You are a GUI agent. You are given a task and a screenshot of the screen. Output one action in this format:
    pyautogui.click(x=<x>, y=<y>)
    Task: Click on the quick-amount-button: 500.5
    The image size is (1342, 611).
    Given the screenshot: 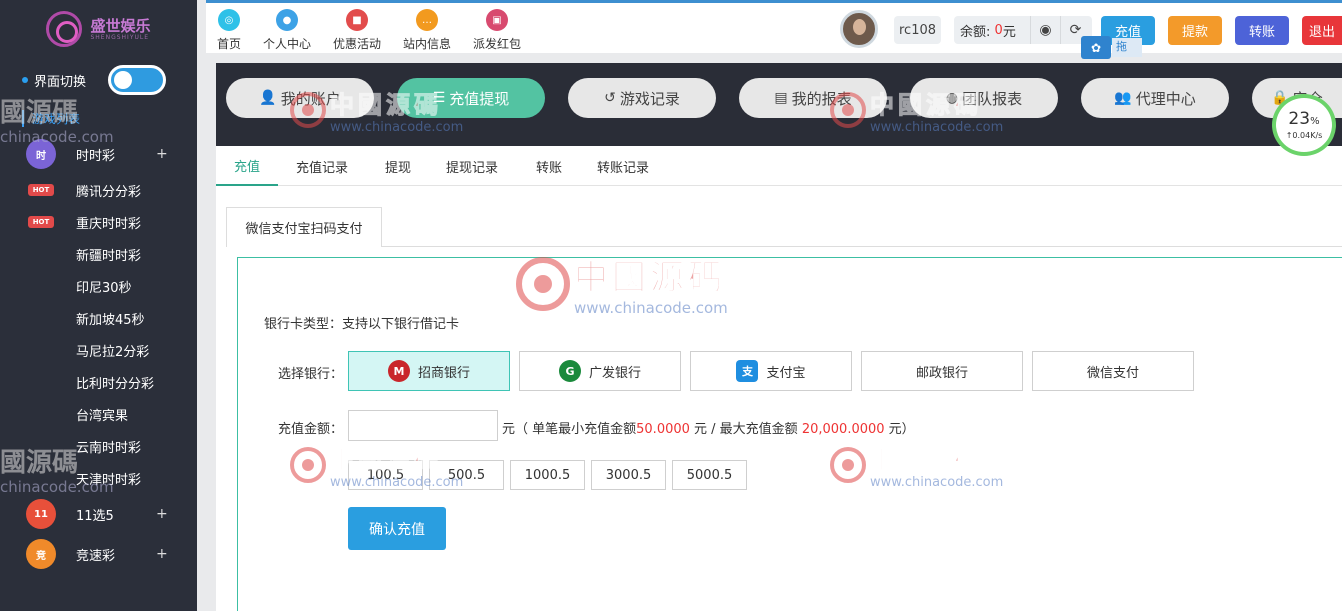 What is the action you would take?
    pyautogui.click(x=466, y=475)
    